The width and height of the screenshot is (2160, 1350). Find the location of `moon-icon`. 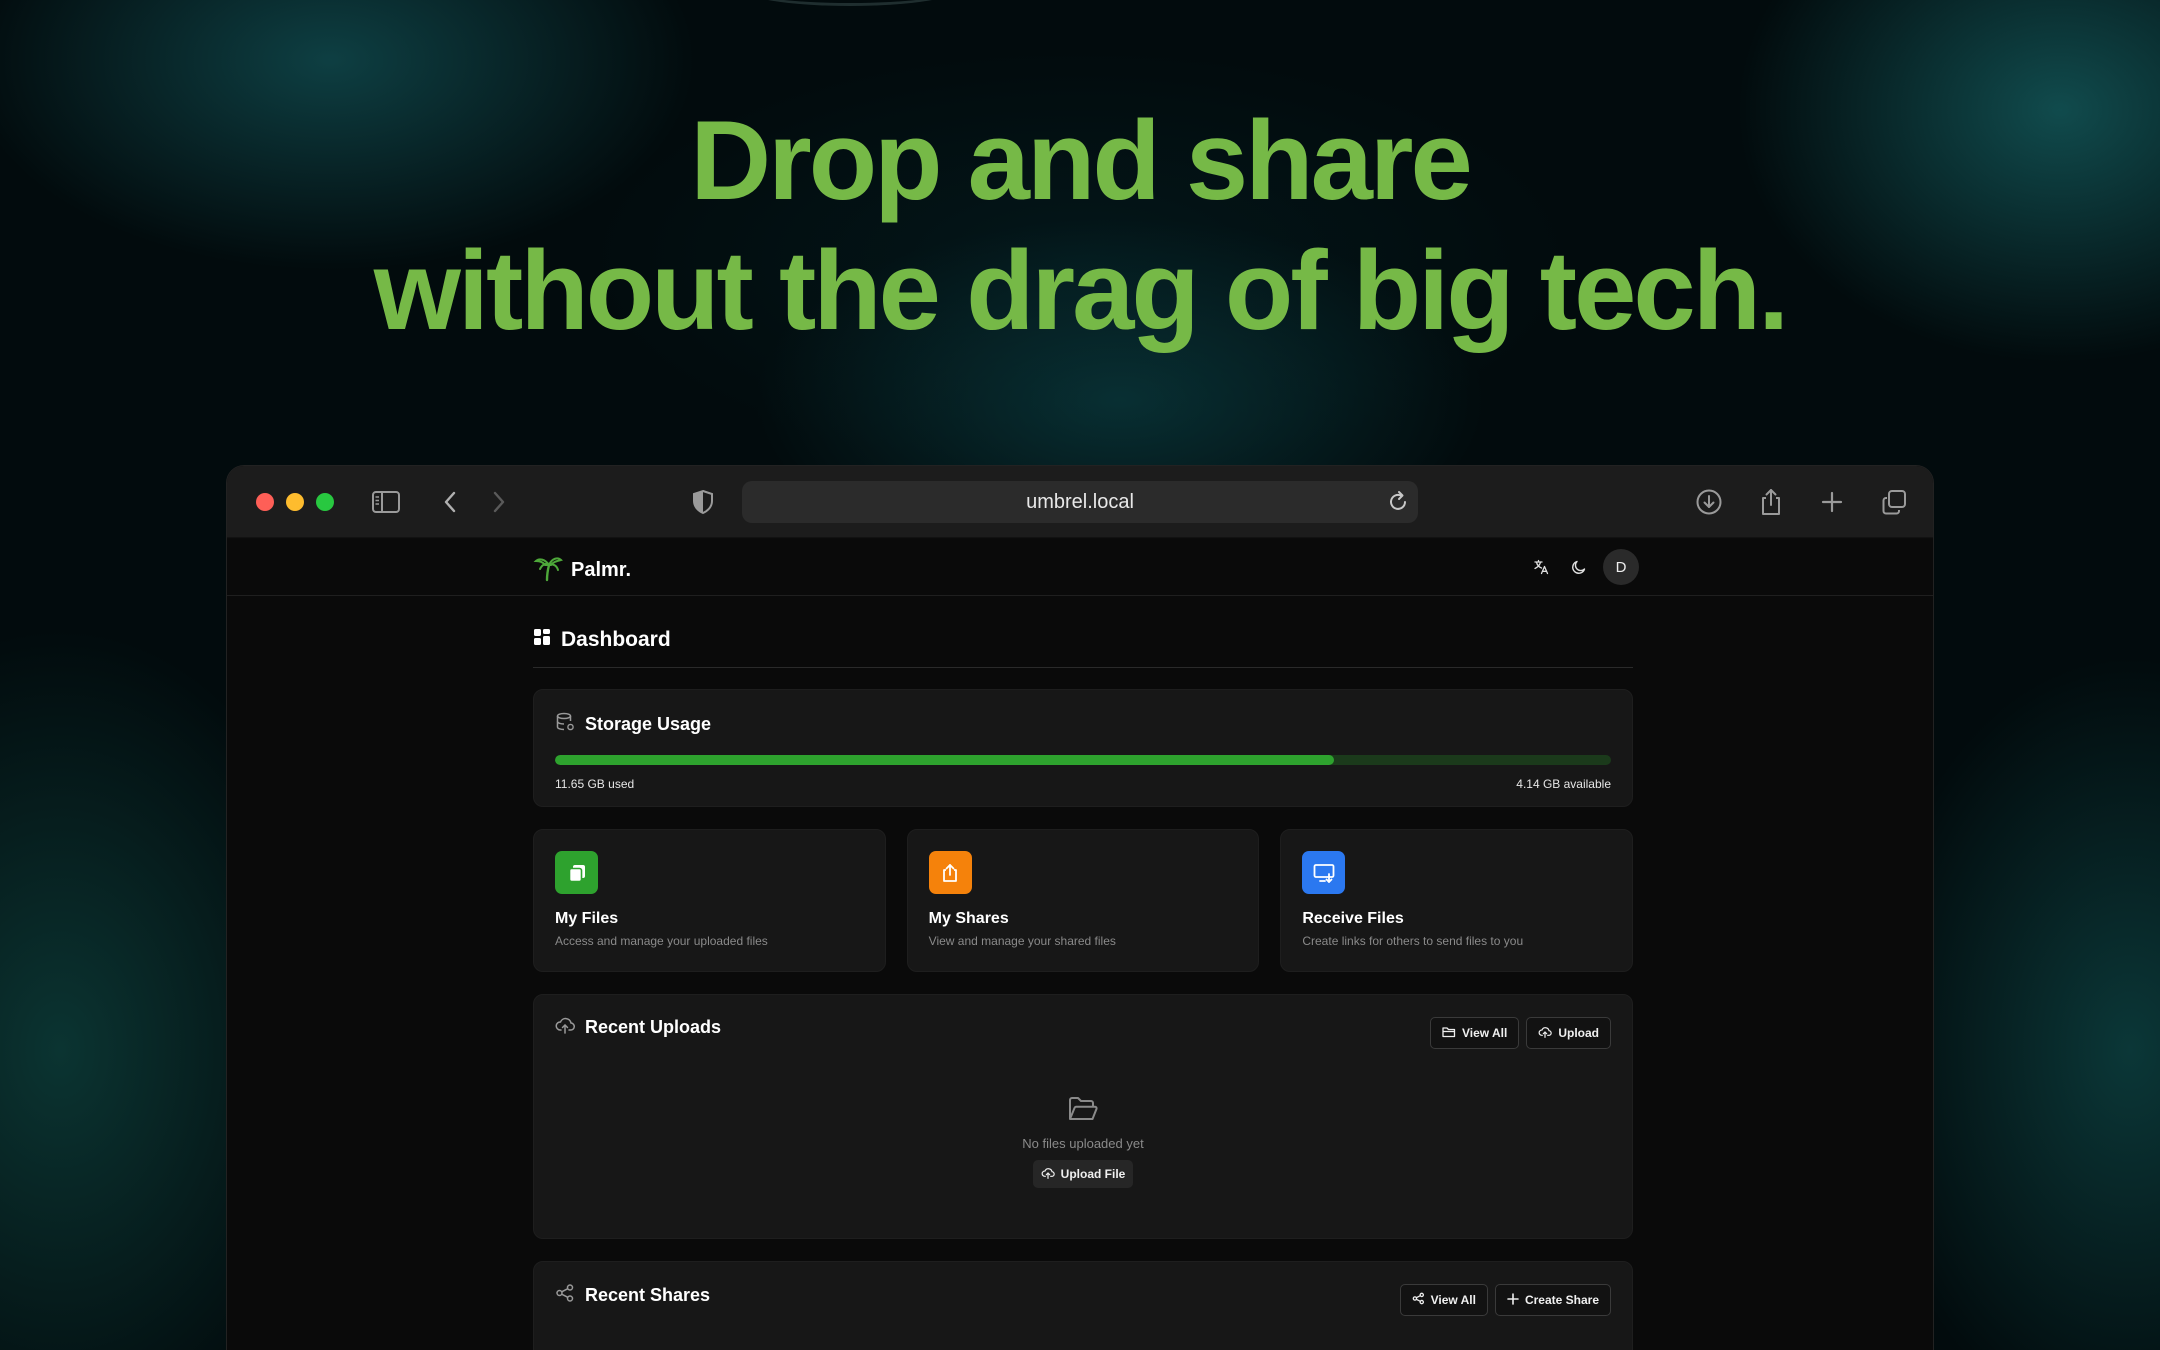

moon-icon is located at coordinates (1579, 567).